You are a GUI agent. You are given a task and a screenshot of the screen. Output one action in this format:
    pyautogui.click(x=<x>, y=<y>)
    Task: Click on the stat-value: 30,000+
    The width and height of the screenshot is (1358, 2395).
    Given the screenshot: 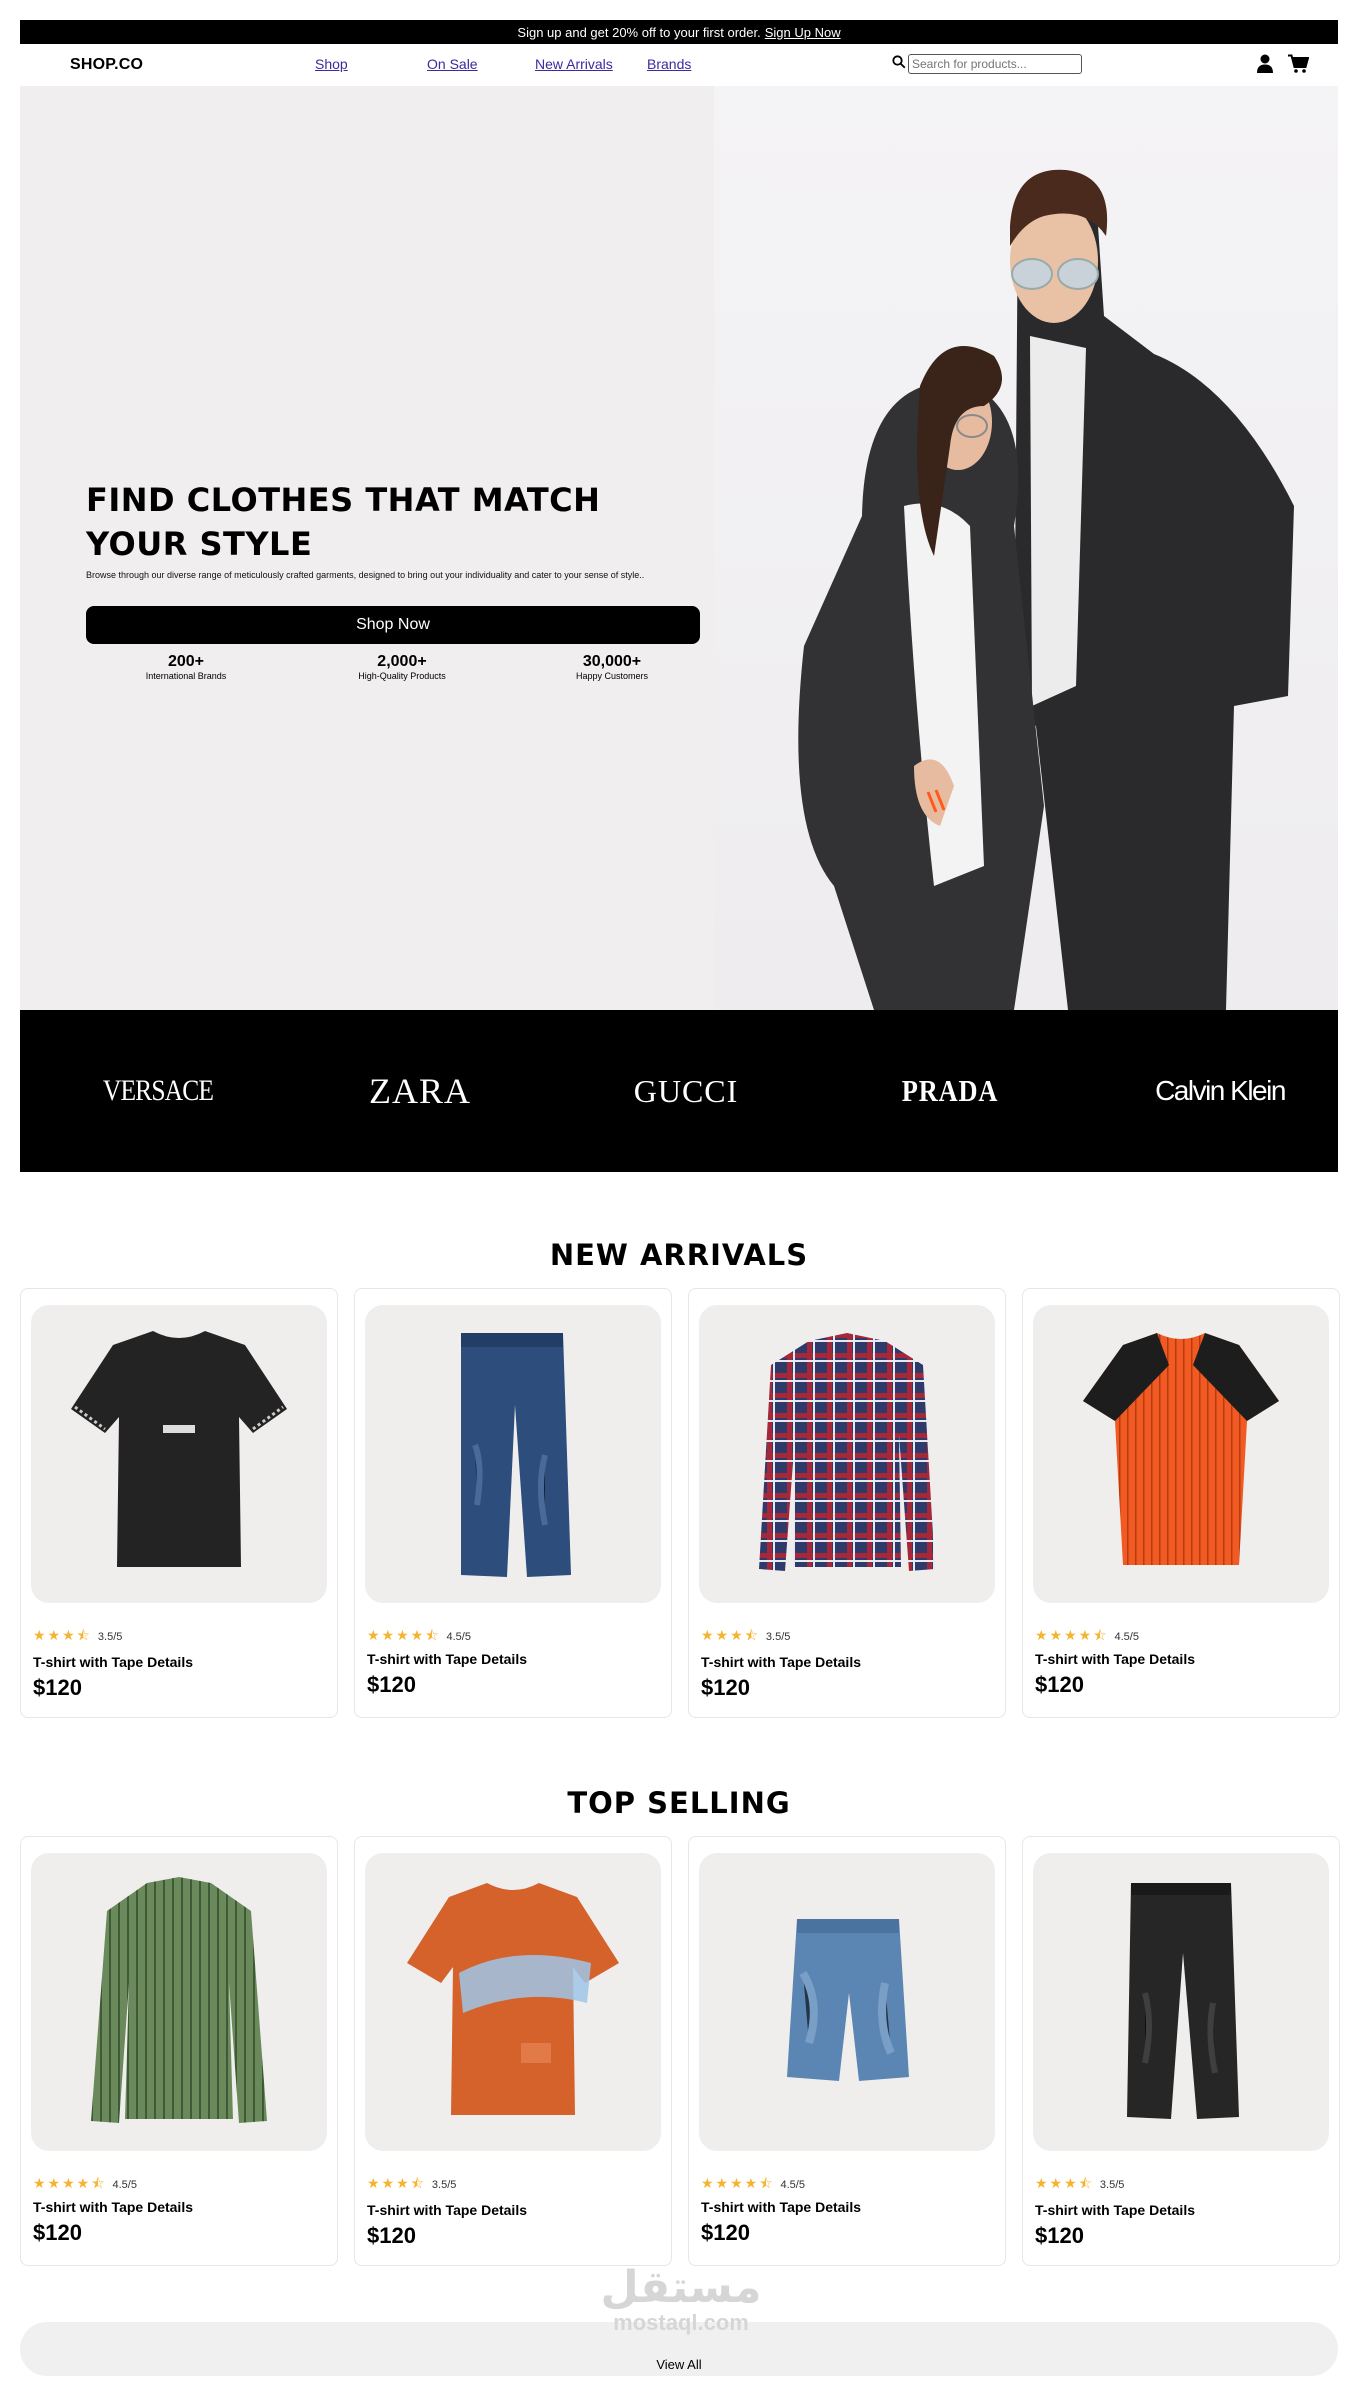 What is the action you would take?
    pyautogui.click(x=612, y=661)
    